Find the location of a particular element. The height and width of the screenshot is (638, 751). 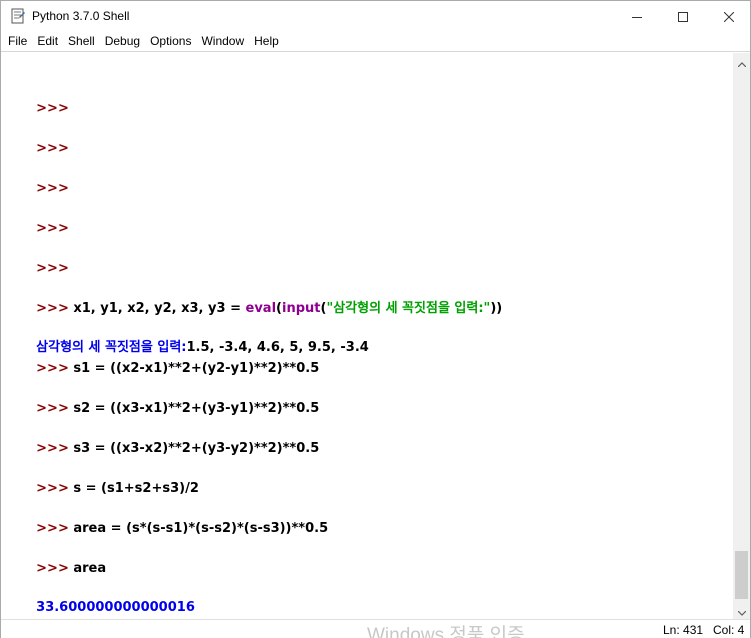

vertical-scrollbar is located at coordinates (741, 336).